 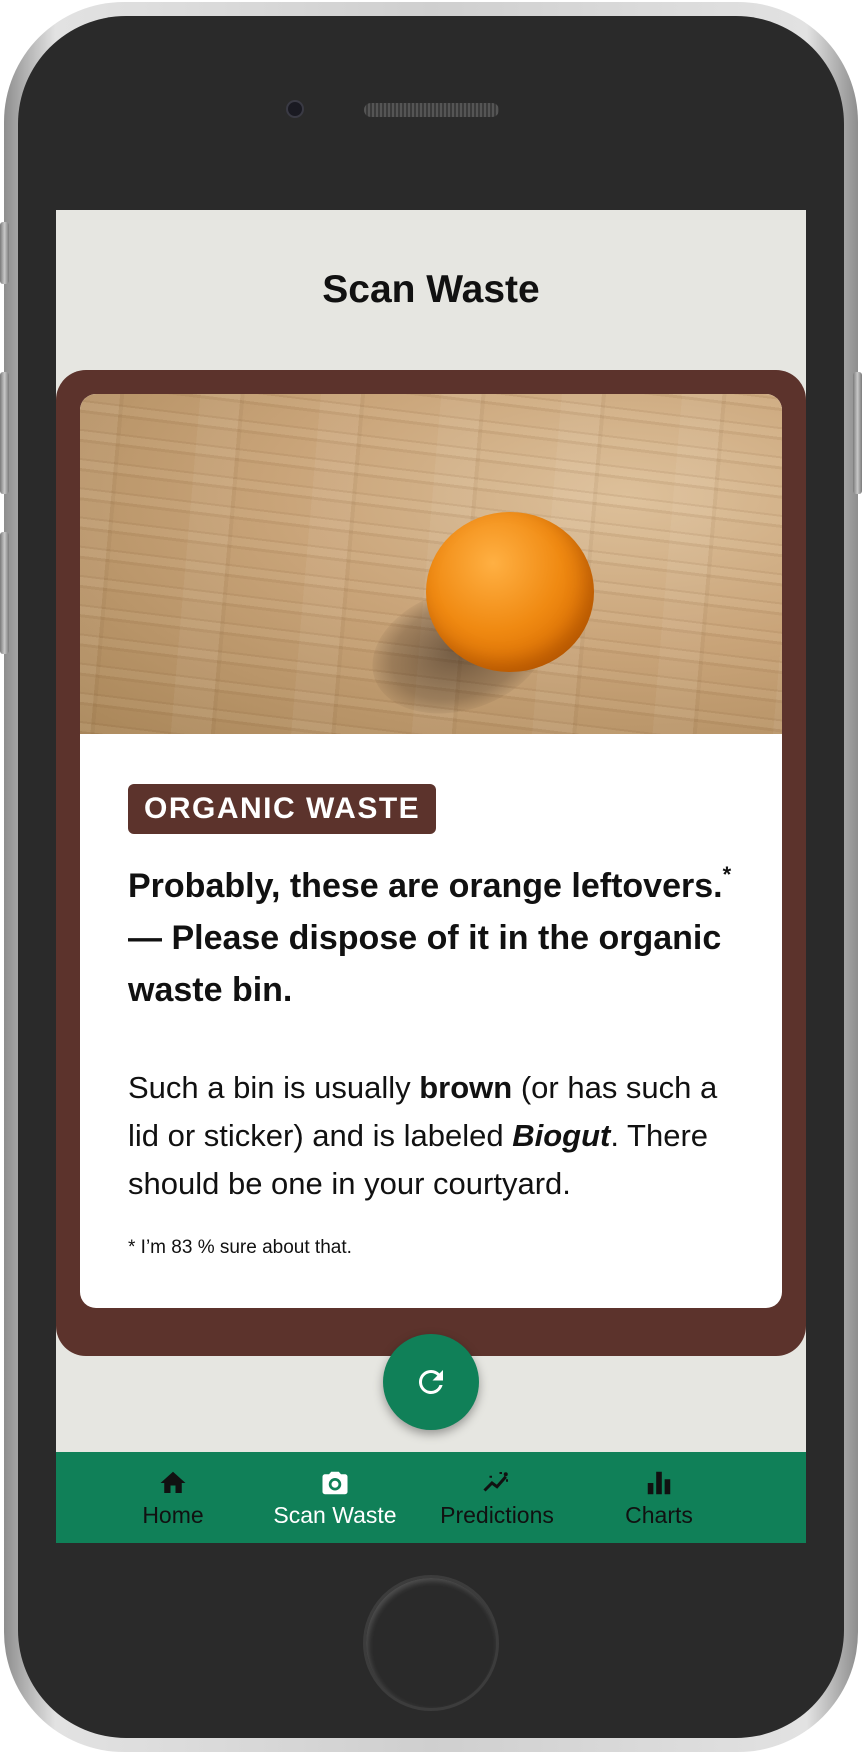 What do you see at coordinates (659, 1483) in the screenshot?
I see `bar-chart-icon` at bounding box center [659, 1483].